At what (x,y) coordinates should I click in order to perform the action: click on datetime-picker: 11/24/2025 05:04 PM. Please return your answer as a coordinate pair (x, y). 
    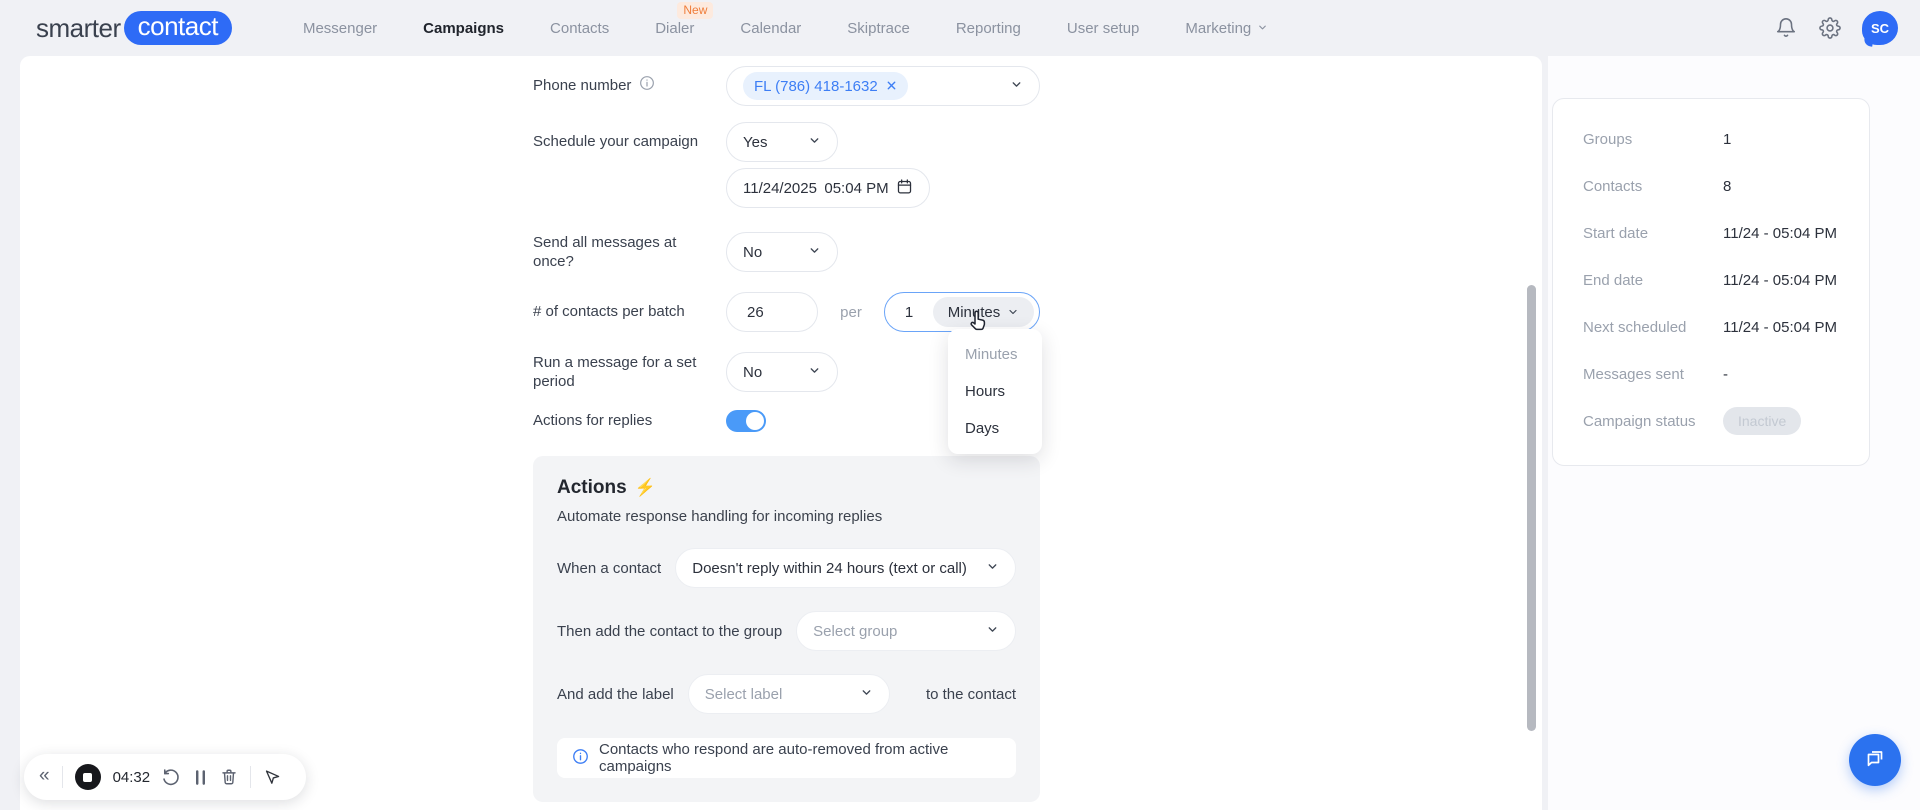
    Looking at the image, I should click on (828, 188).